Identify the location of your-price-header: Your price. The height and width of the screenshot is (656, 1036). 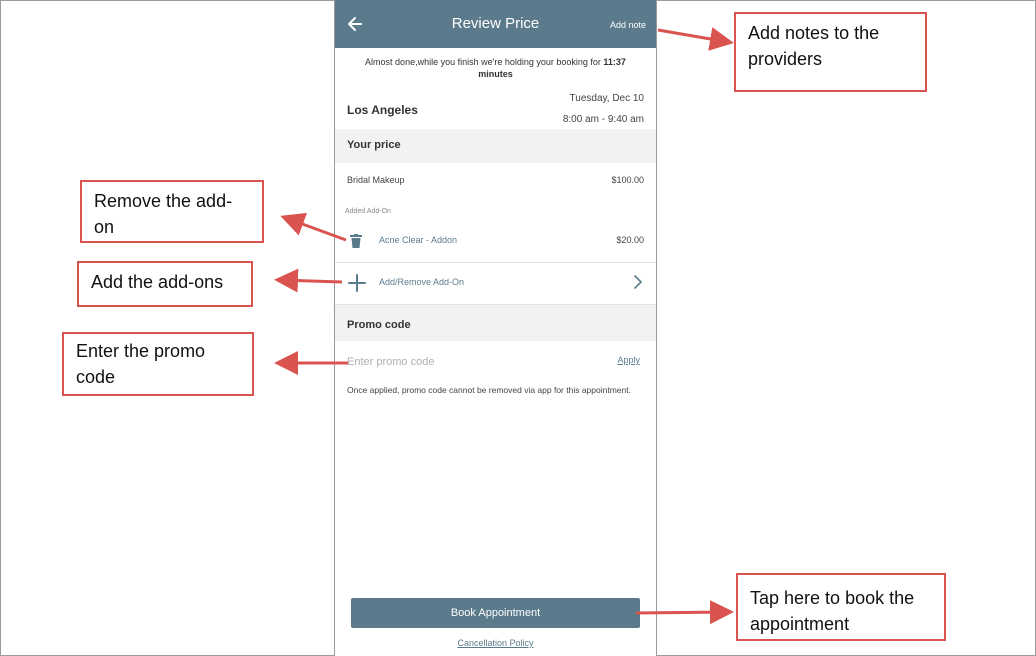
(495, 146).